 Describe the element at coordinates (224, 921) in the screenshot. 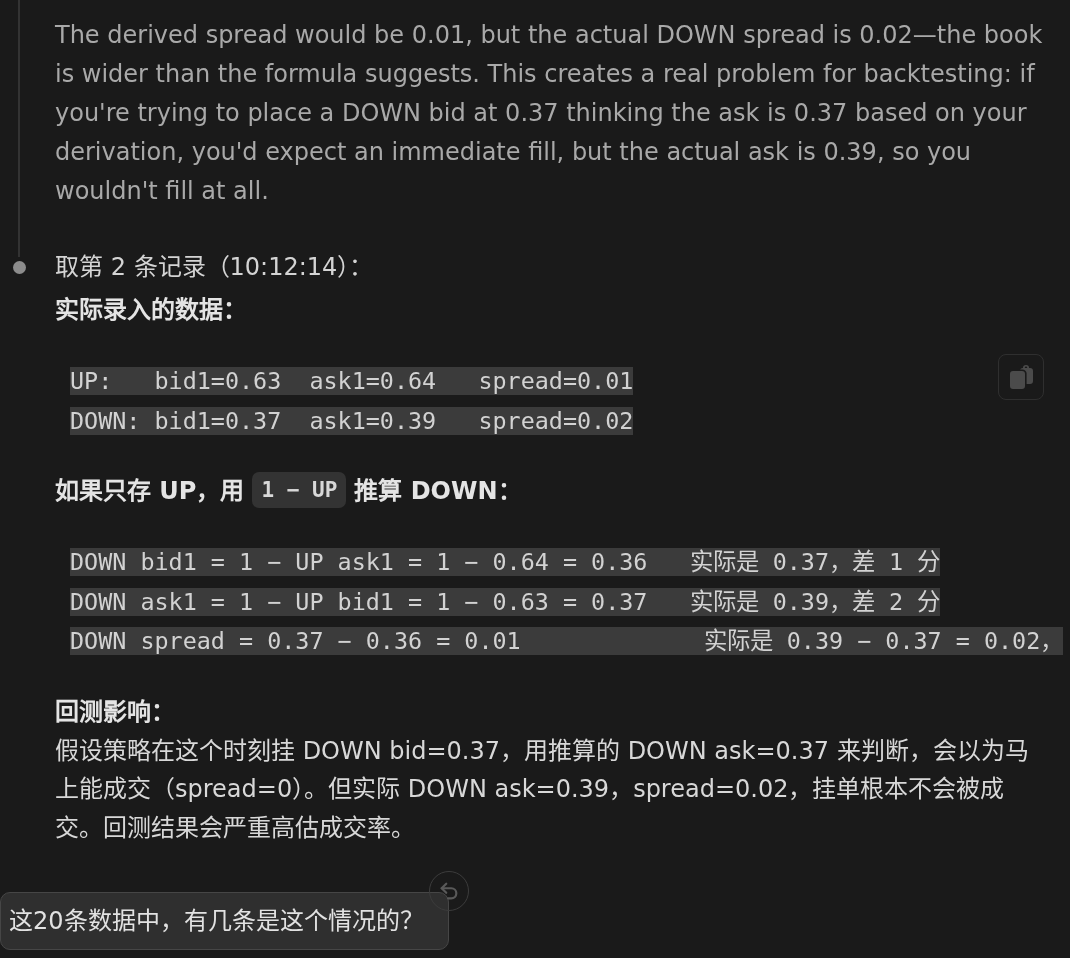

I see `user-message: 这20条数据中，有几条是这个情况的？` at that location.